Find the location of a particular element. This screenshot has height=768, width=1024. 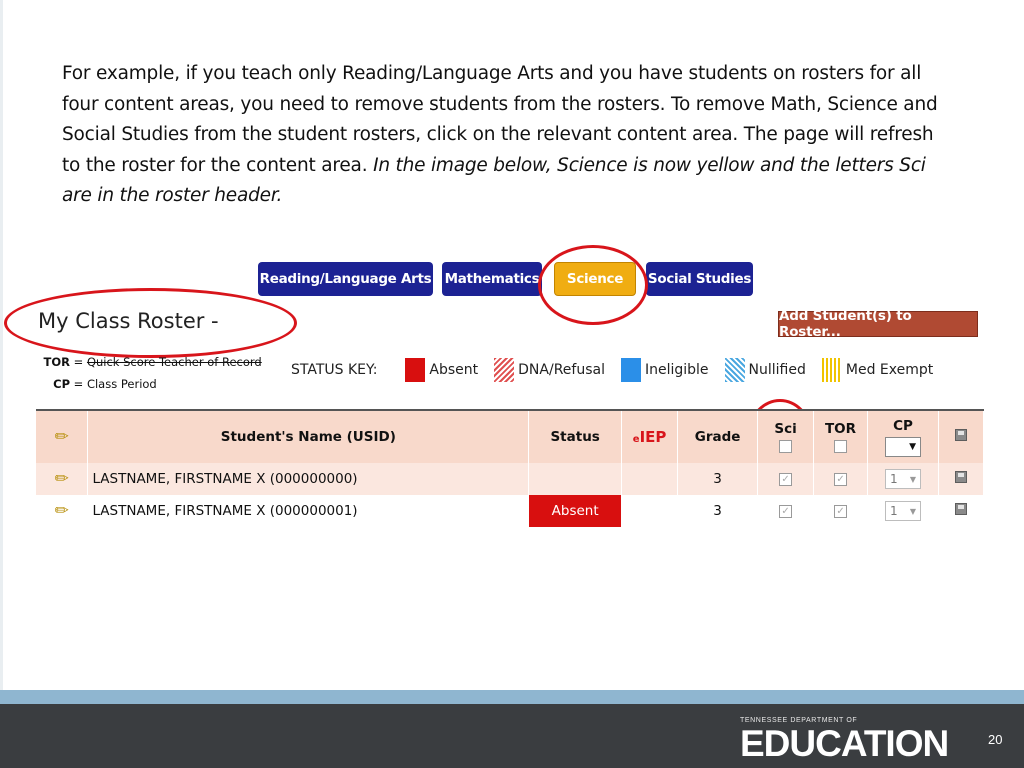

tab-science: Science is located at coordinates (595, 279).